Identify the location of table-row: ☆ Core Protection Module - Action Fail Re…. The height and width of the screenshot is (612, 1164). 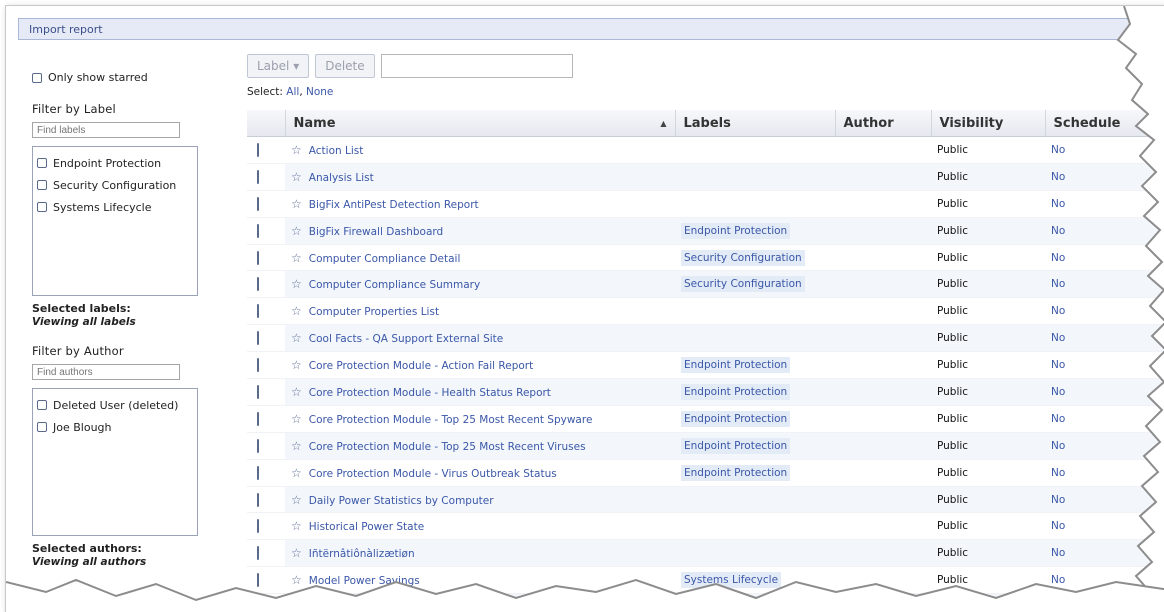
(705, 365).